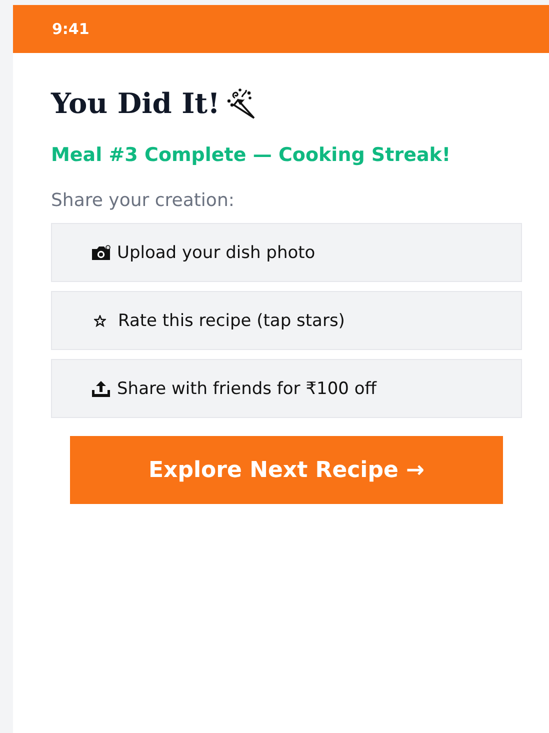 The width and height of the screenshot is (549, 733). Describe the element at coordinates (101, 252) in the screenshot. I see `camera-icon` at that location.